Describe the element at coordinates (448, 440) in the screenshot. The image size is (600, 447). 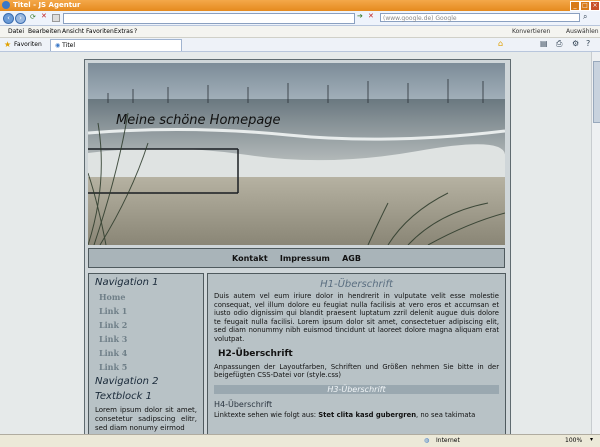
I see `status-zone: Internet` at that location.